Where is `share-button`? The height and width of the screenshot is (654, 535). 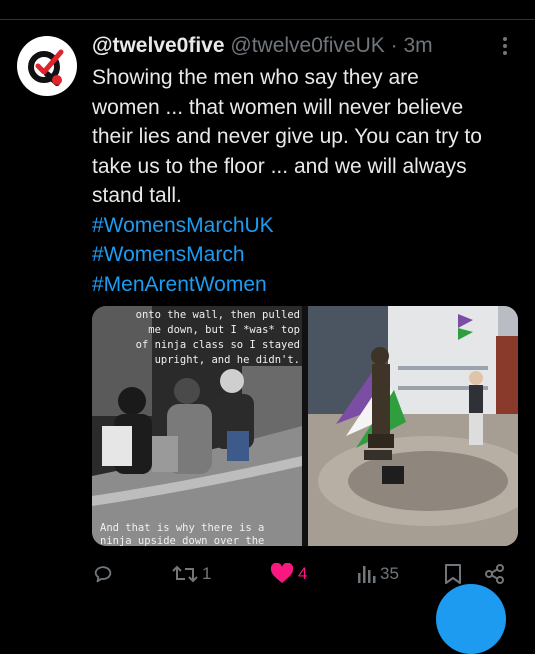
share-button is located at coordinates (495, 574).